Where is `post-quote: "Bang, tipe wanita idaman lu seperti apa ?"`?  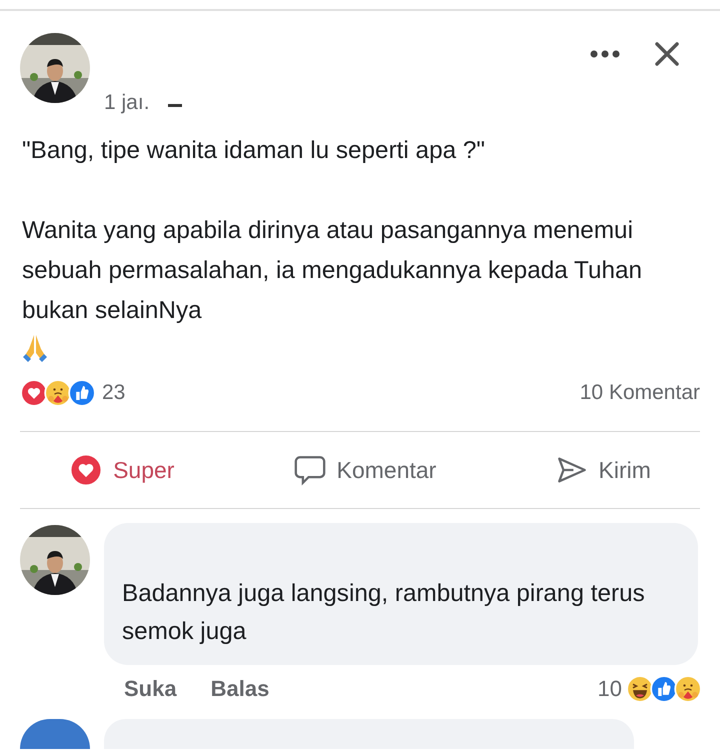
post-quote: "Bang, tipe wanita idaman lu seperti apa ?" is located at coordinates (254, 151).